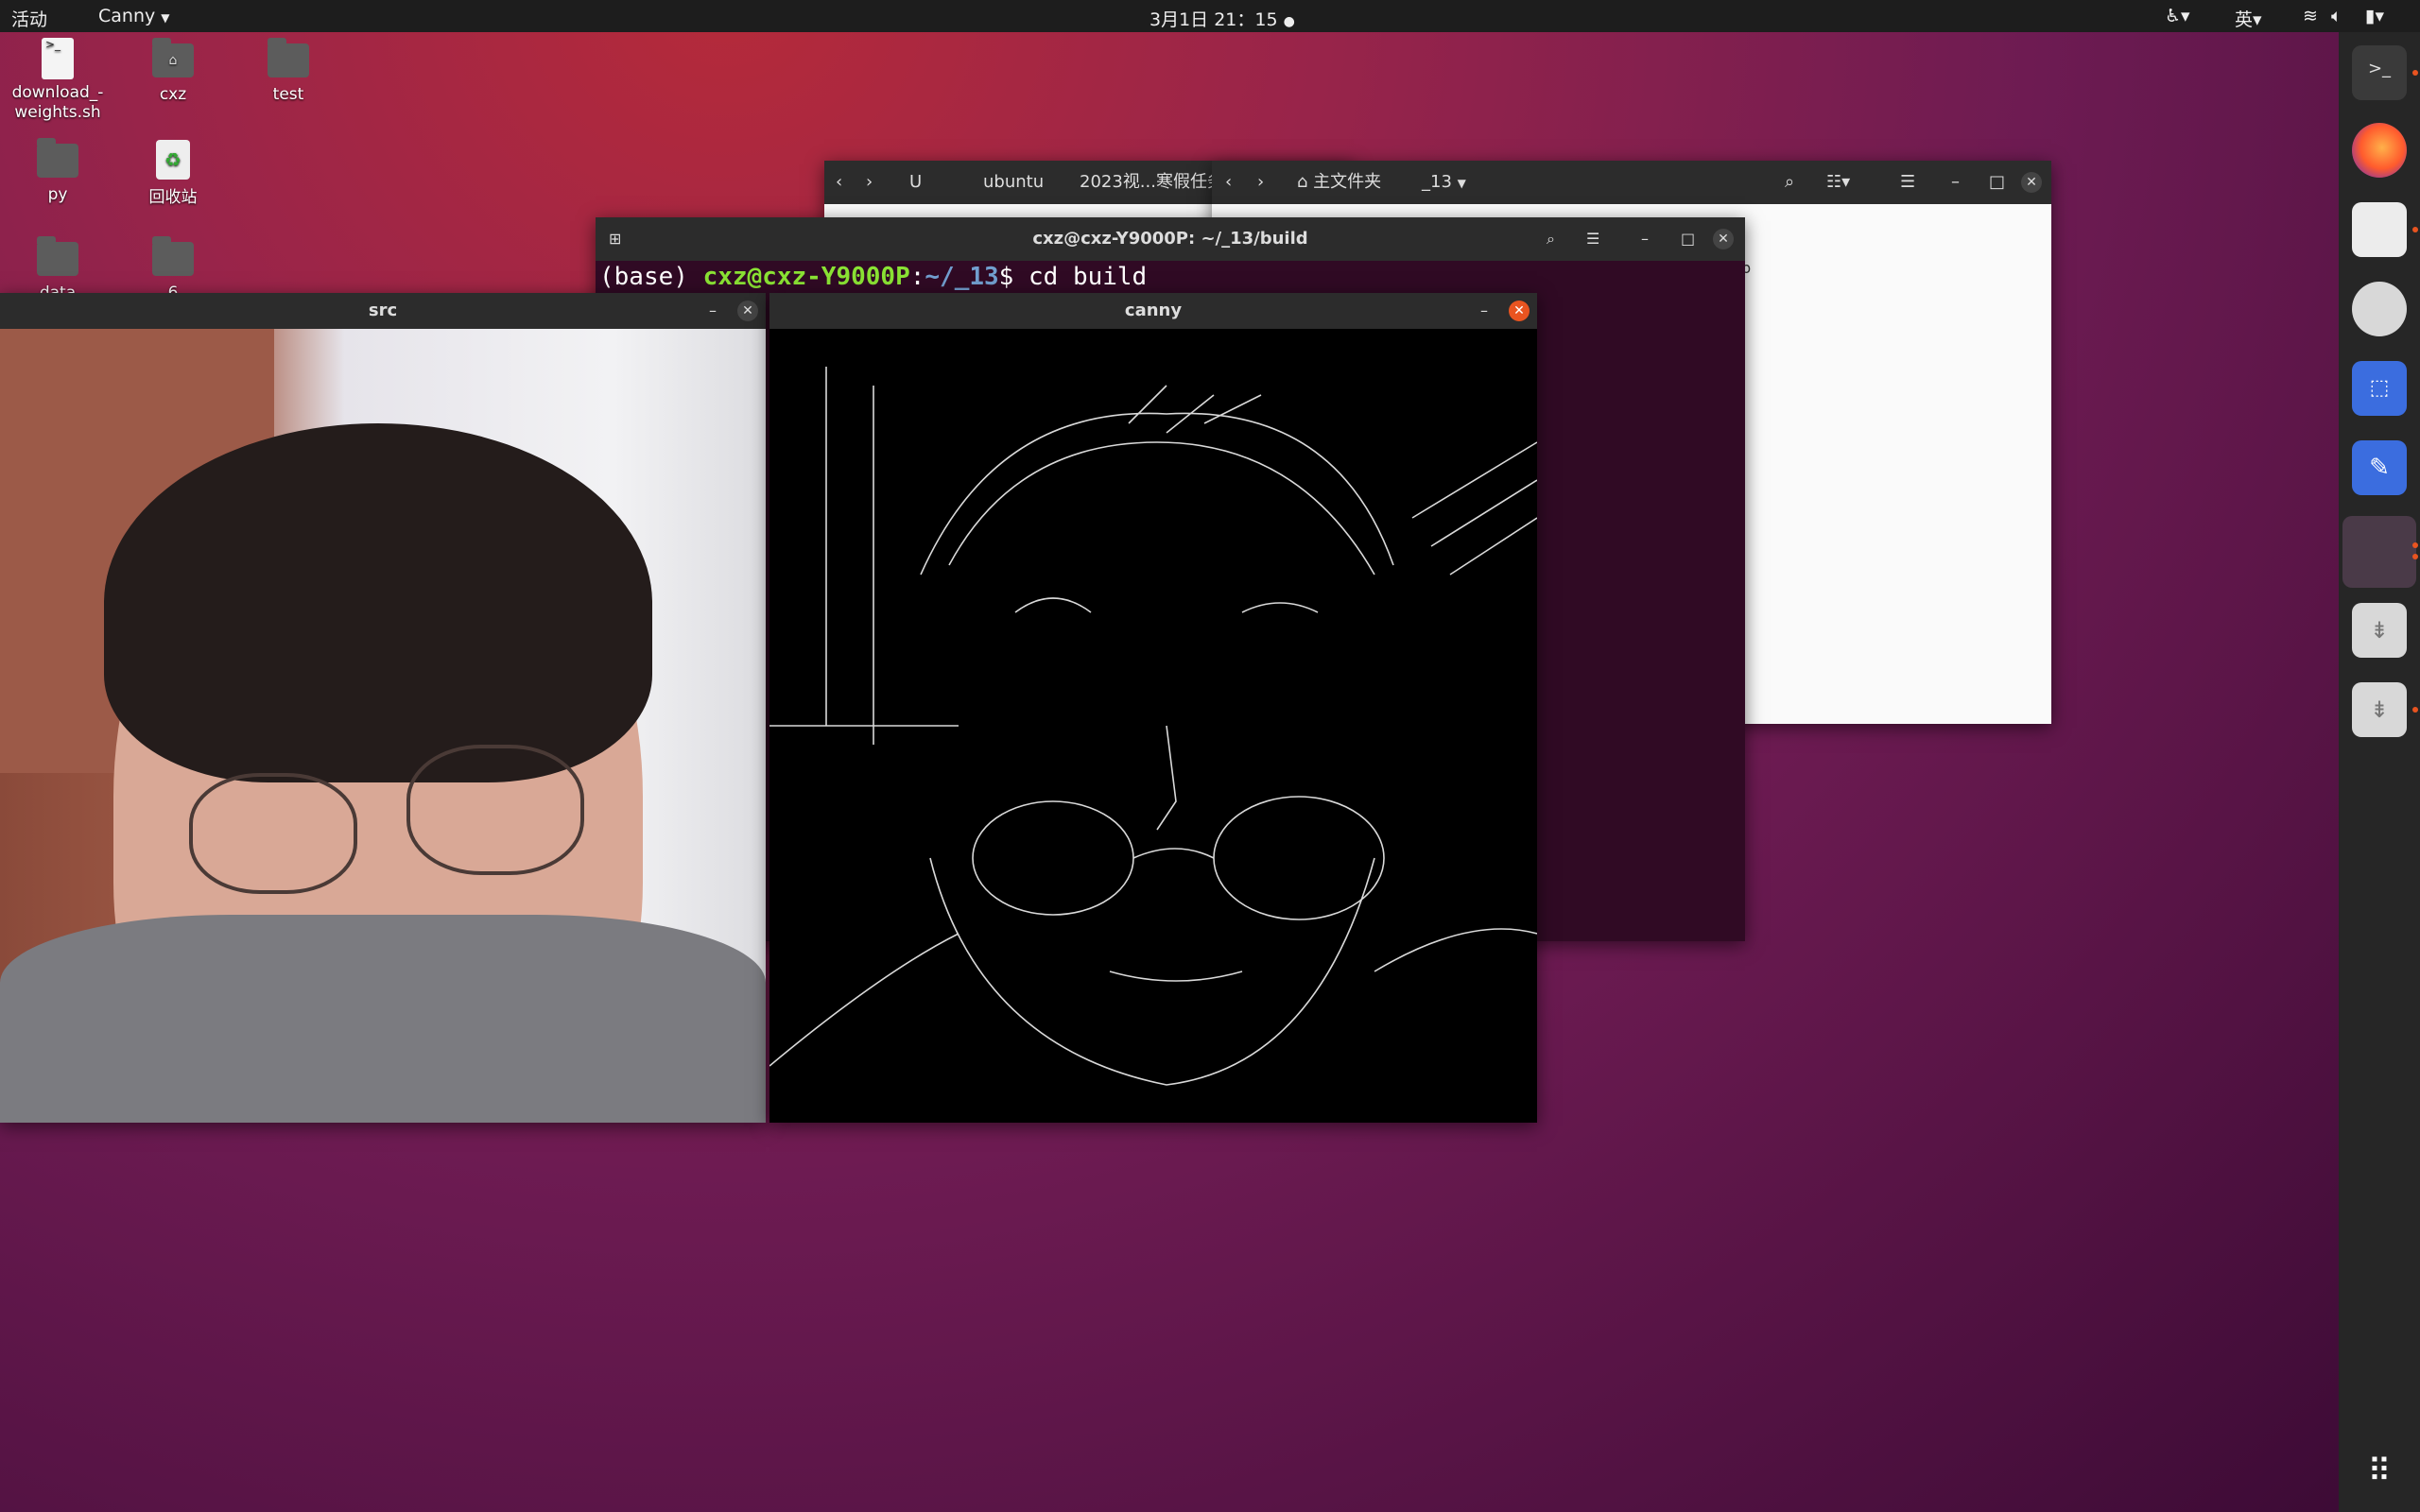  Describe the element at coordinates (1088, 277) in the screenshot. I see `terminal-command: cd build` at that location.